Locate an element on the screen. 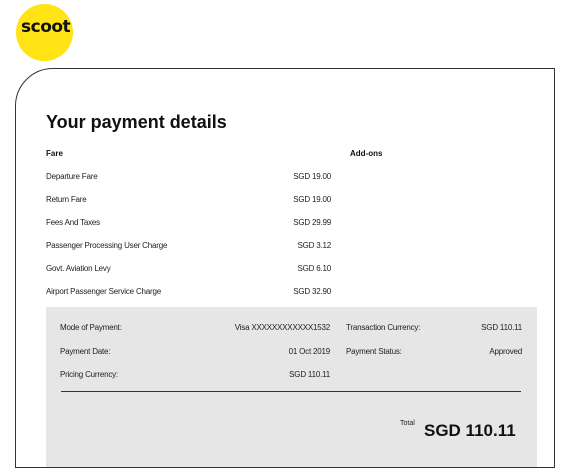  fare-item-value: SGD 29.99 is located at coordinates (312, 222).